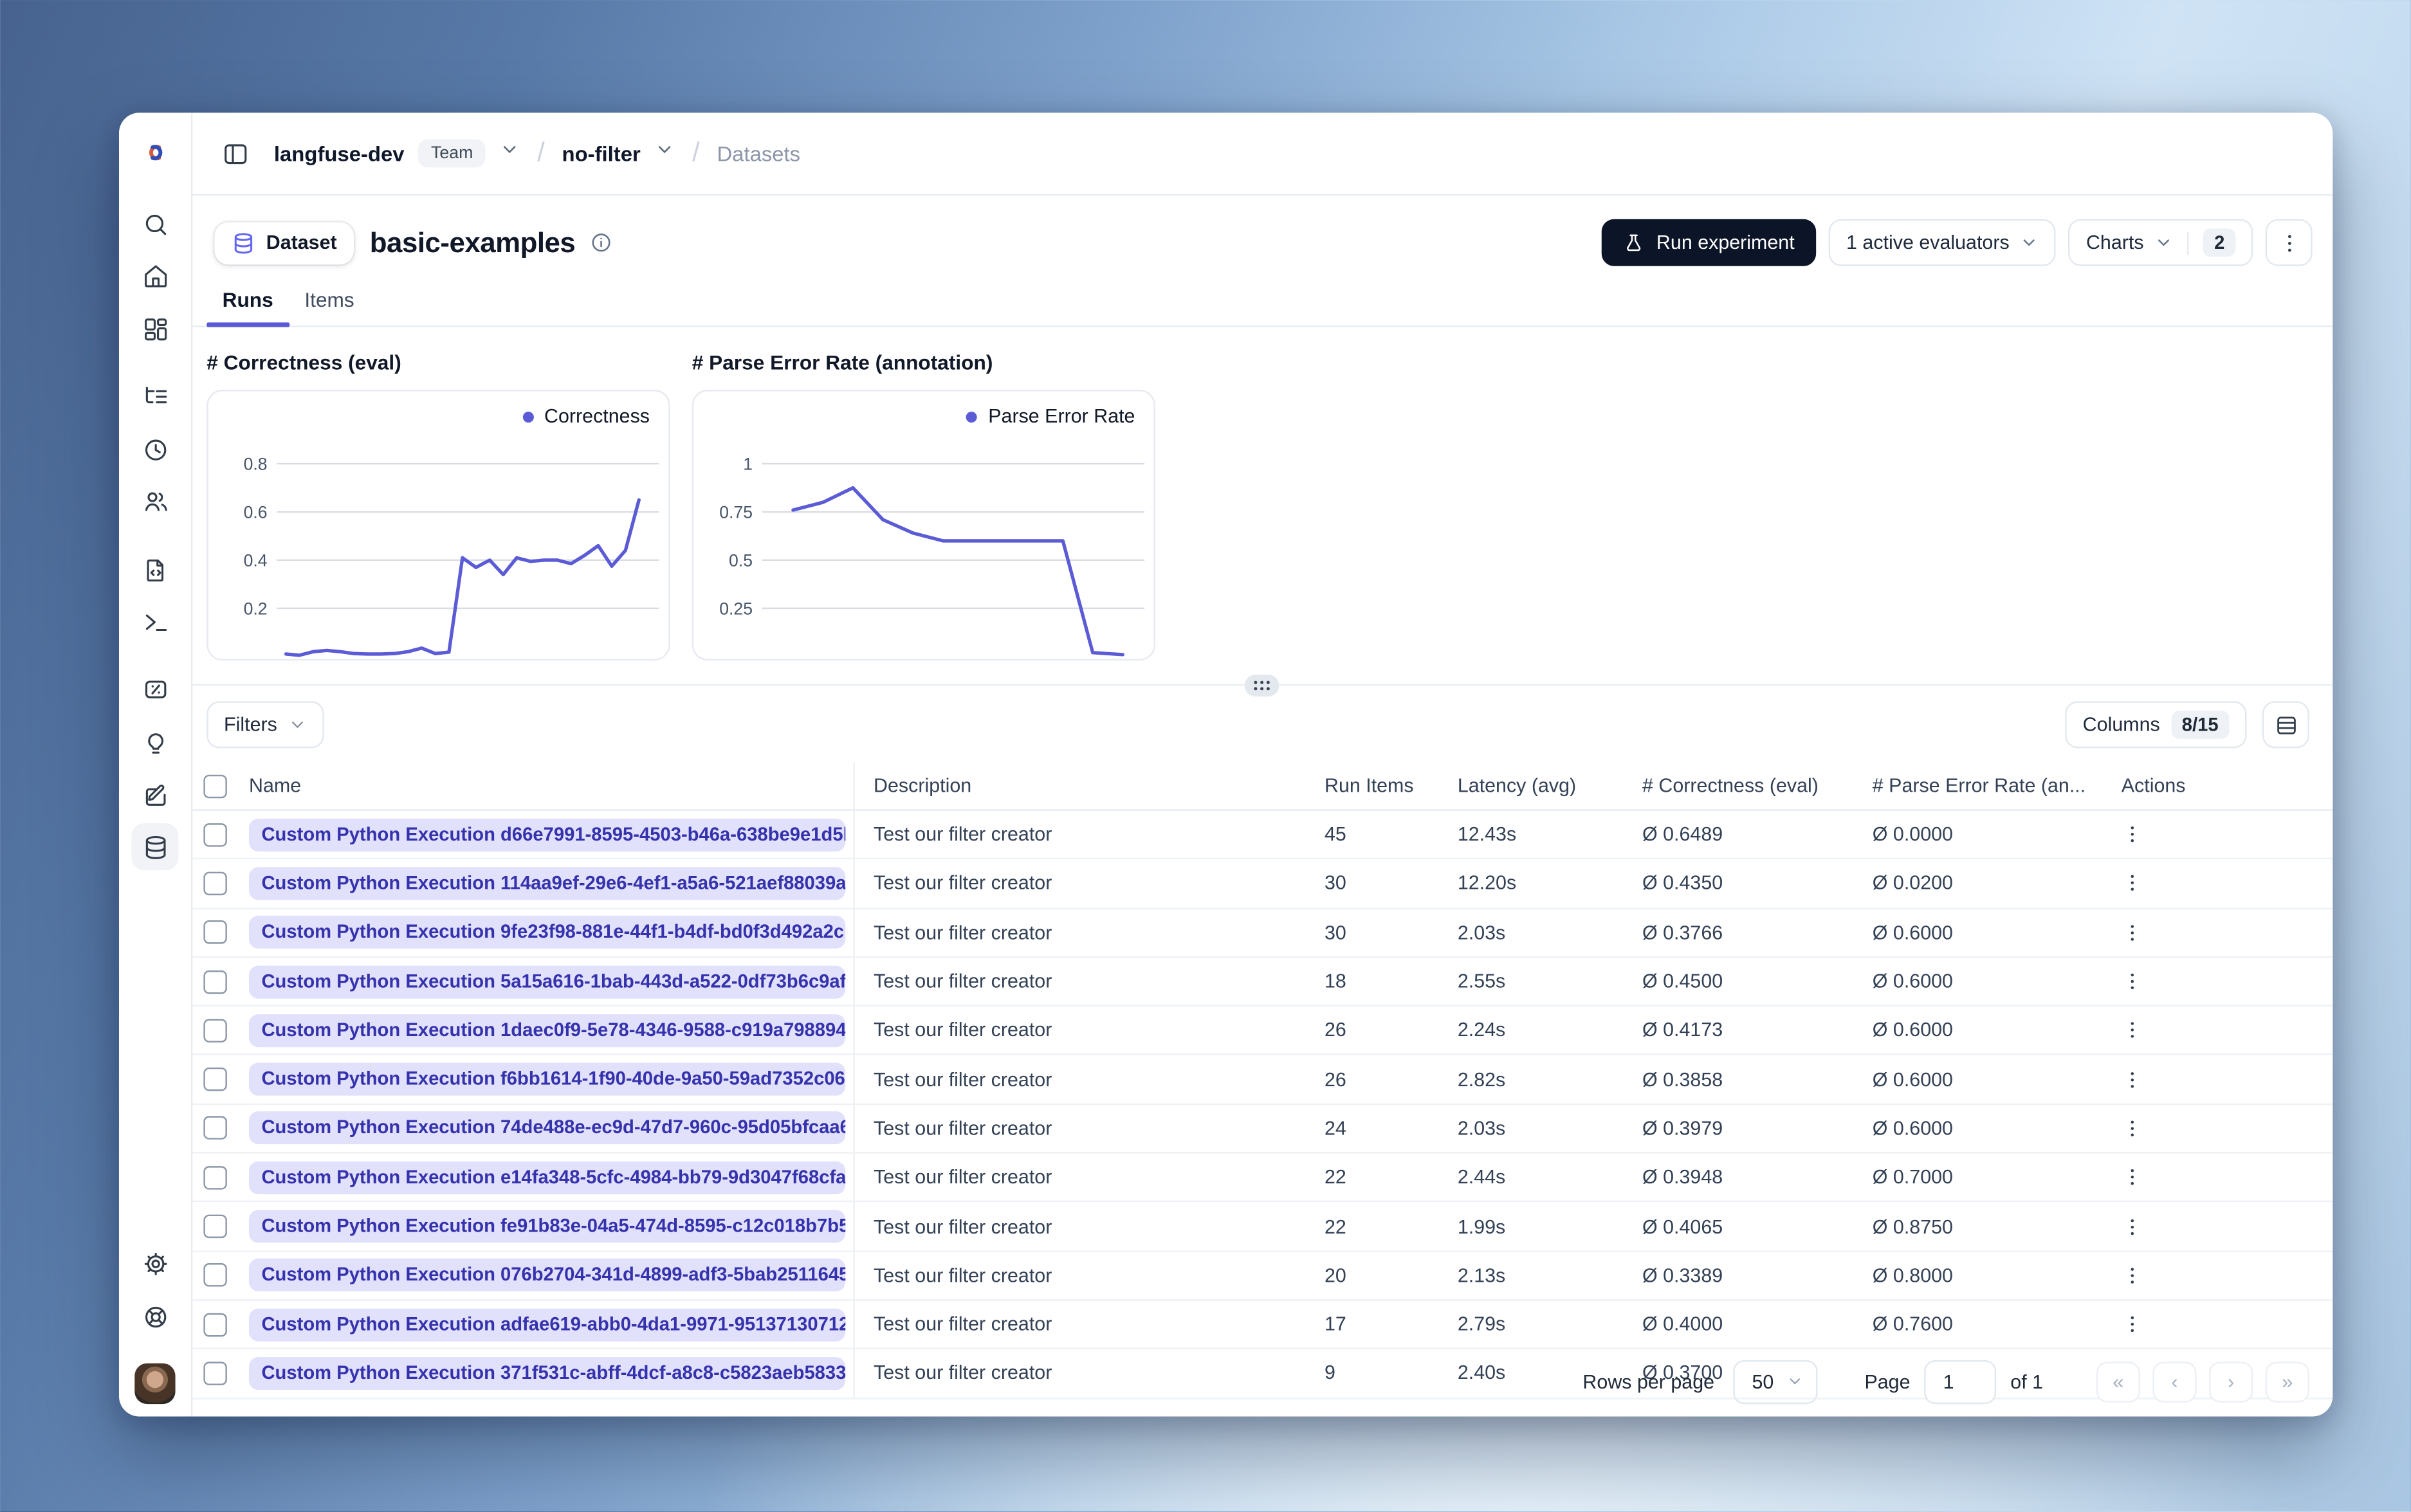 Image resolution: width=2411 pixels, height=1512 pixels. I want to click on terminal-icon, so click(154, 621).